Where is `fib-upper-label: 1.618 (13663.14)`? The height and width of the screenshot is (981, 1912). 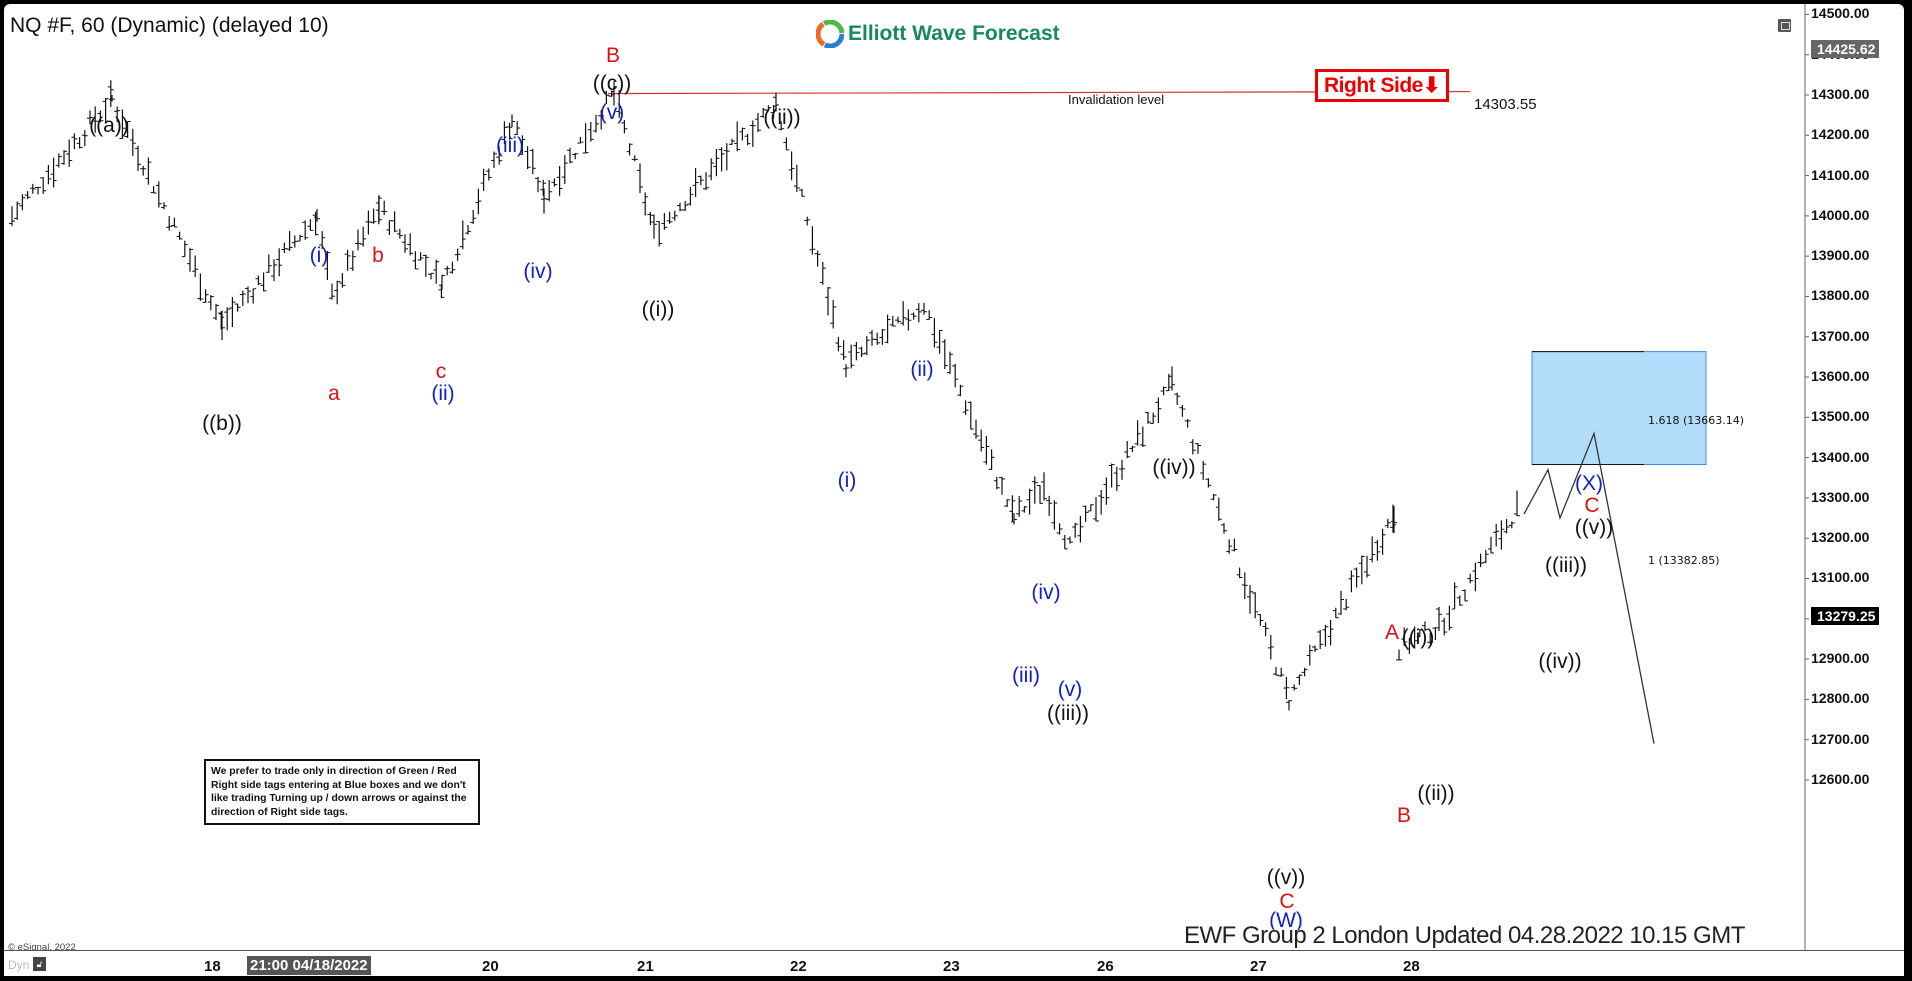
fib-upper-label: 1.618 (13663.14) is located at coordinates (1696, 420).